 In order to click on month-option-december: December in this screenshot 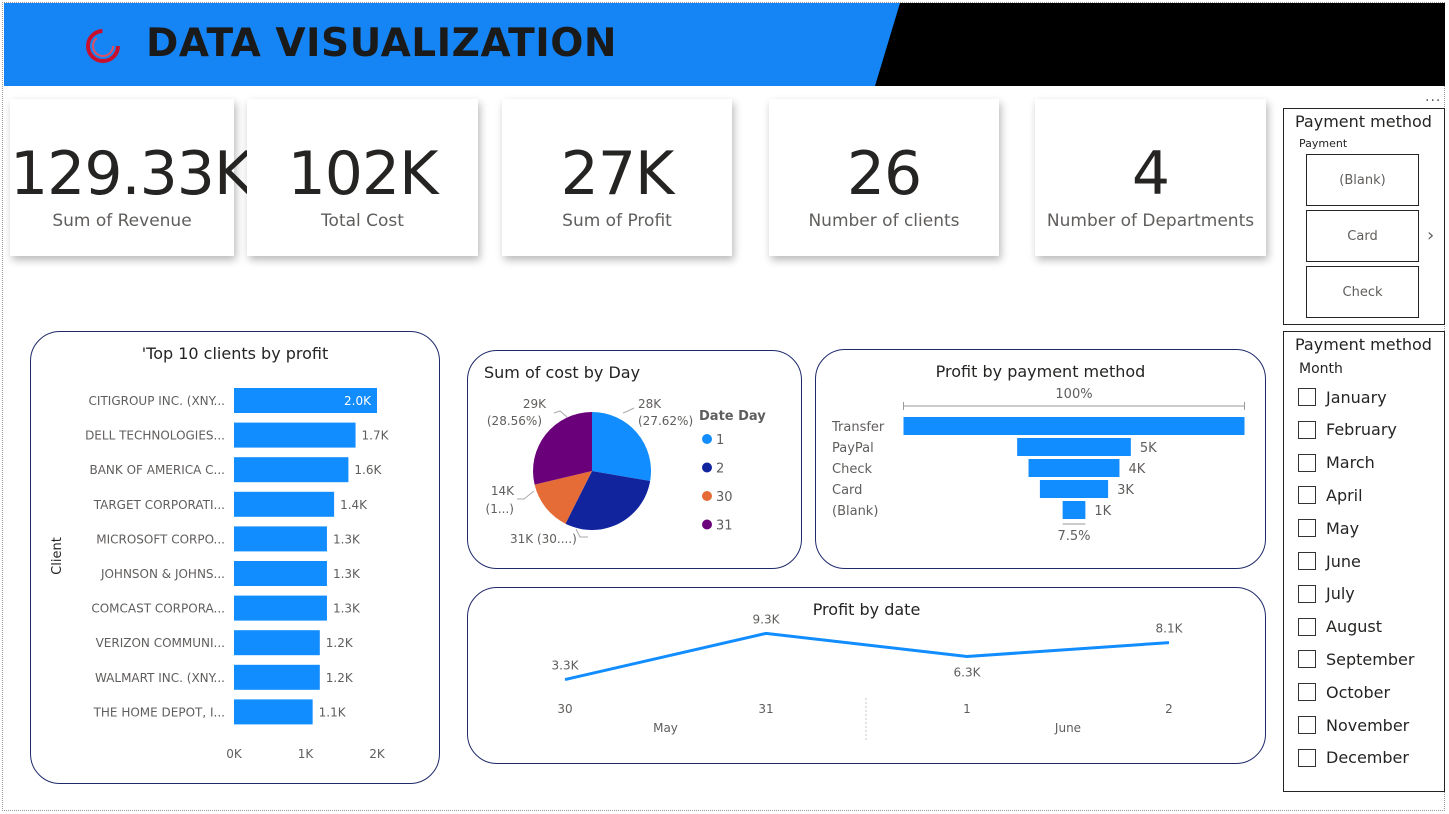, I will do `click(1353, 758)`.